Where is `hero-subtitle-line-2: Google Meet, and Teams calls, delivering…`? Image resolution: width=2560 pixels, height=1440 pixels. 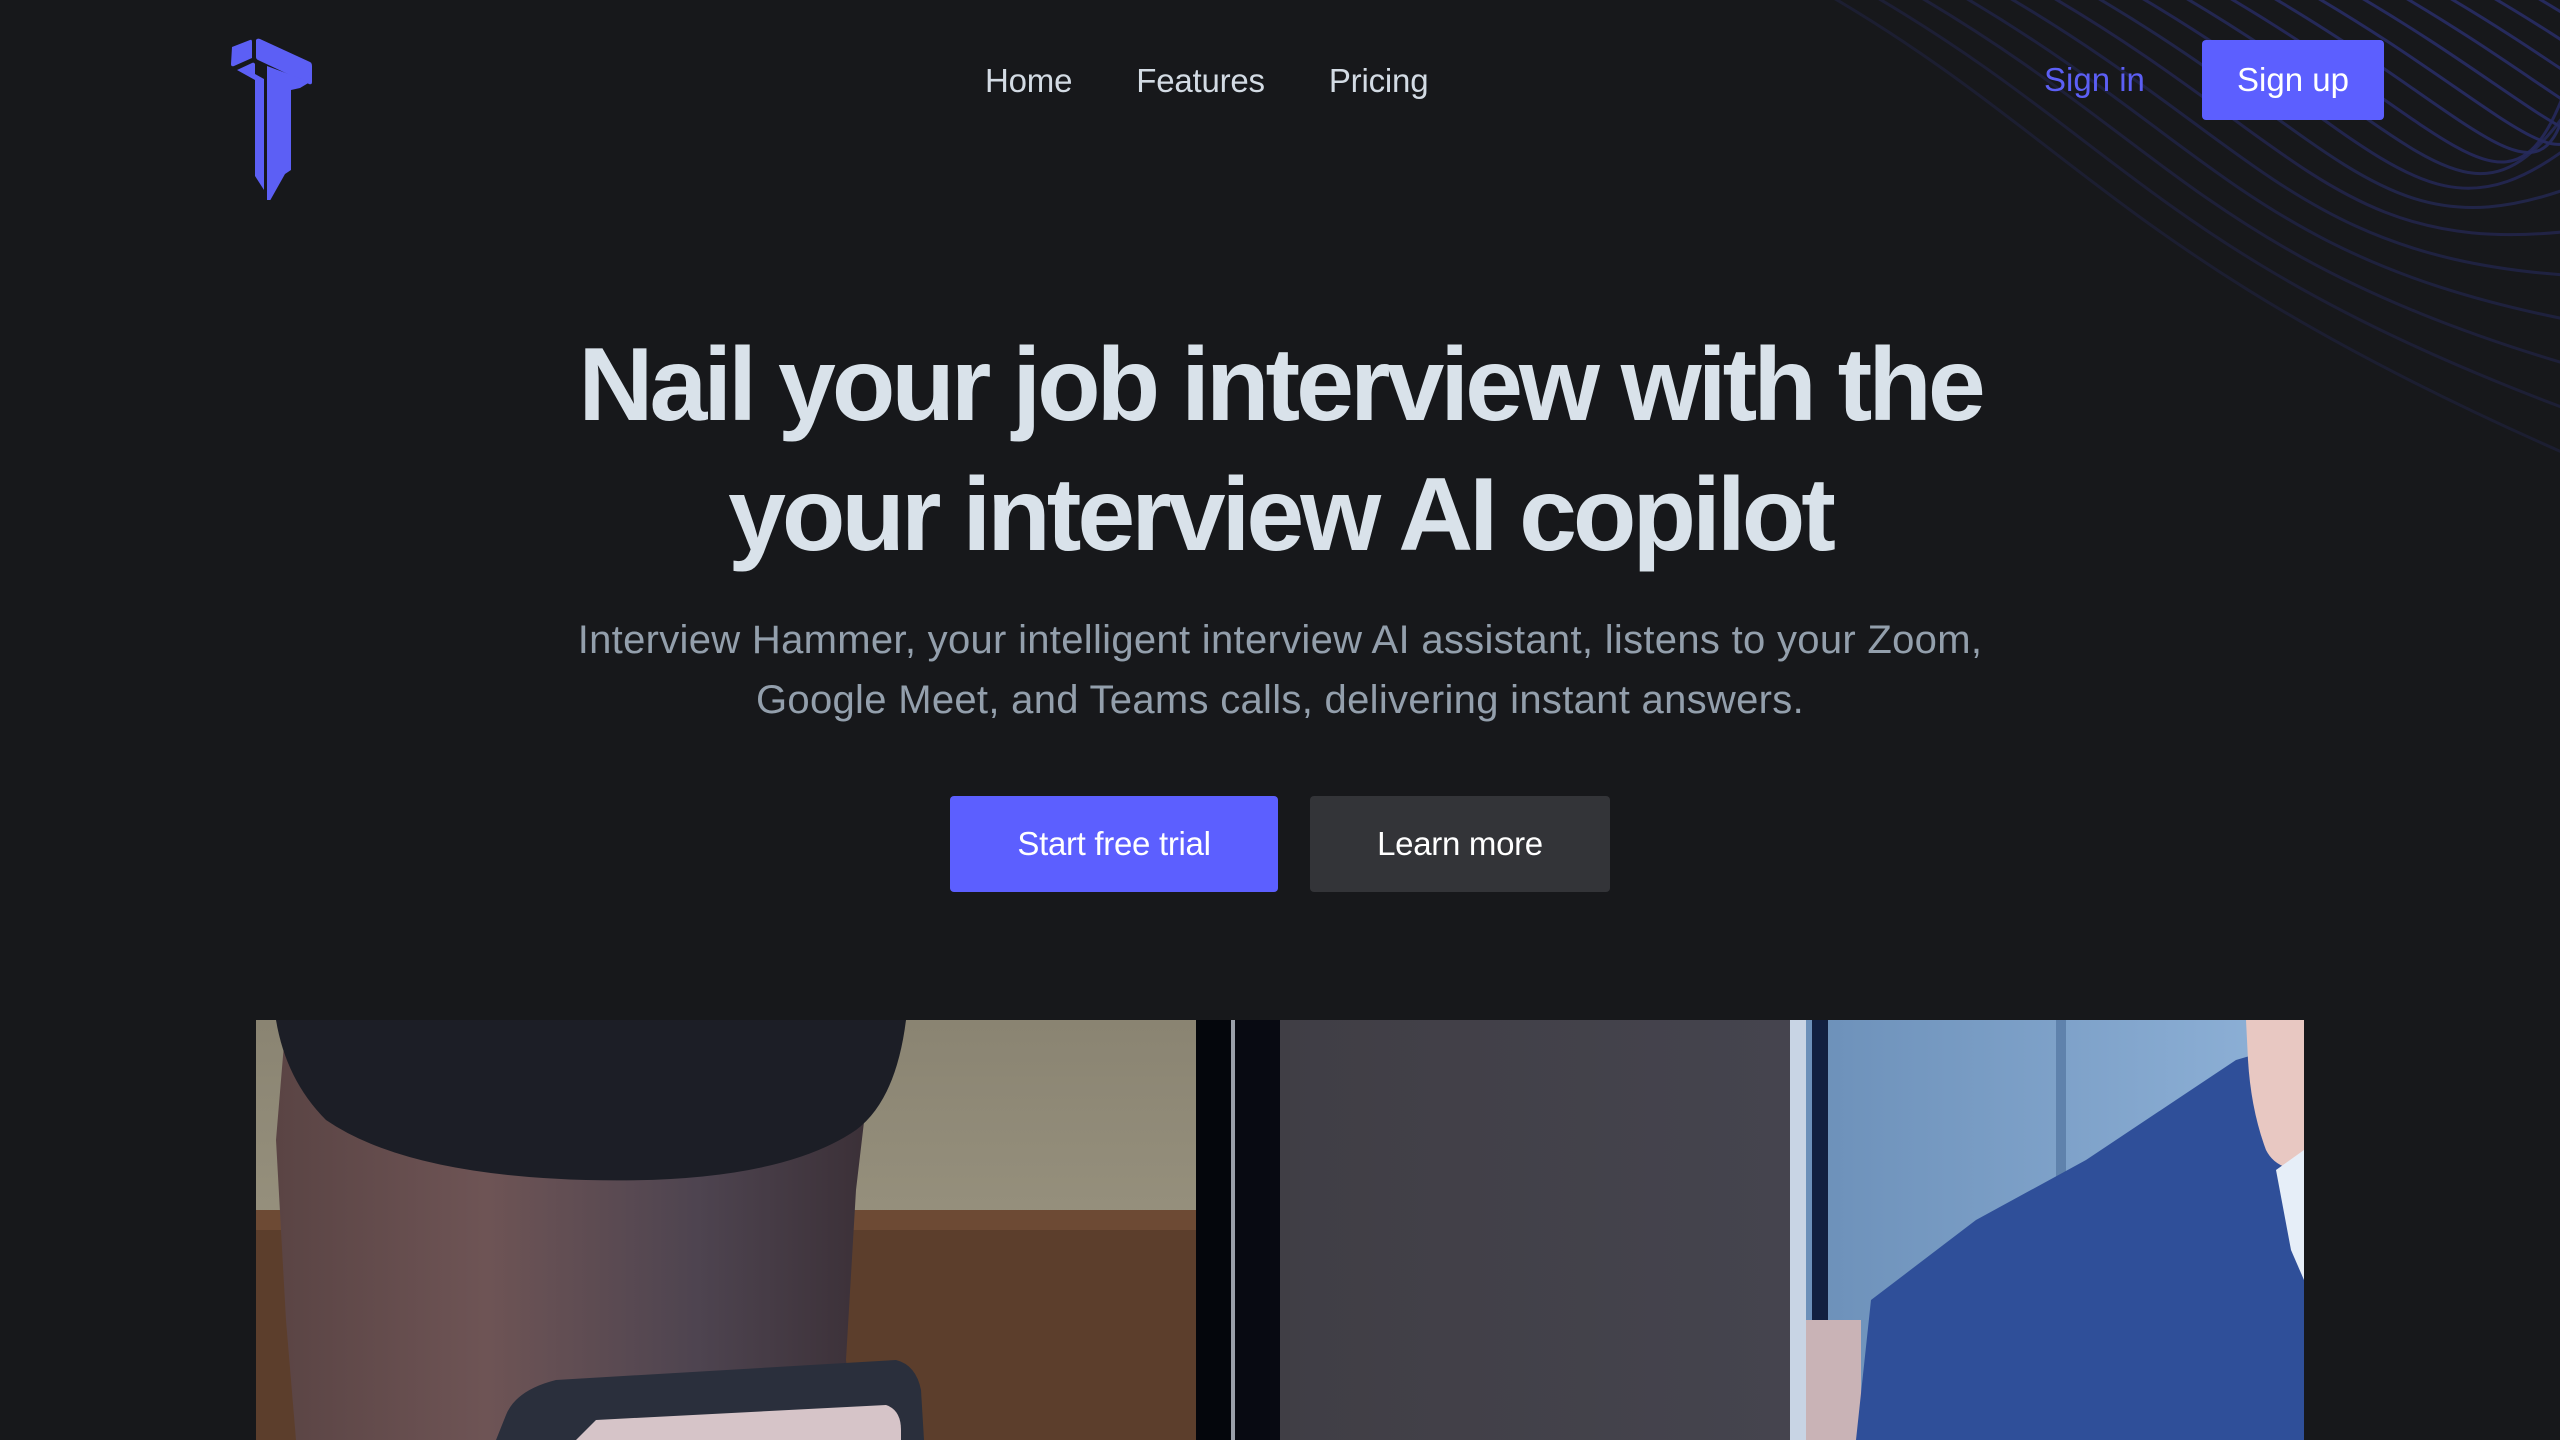 hero-subtitle-line-2: Google Meet, and Teams calls, delivering… is located at coordinates (1280, 700).